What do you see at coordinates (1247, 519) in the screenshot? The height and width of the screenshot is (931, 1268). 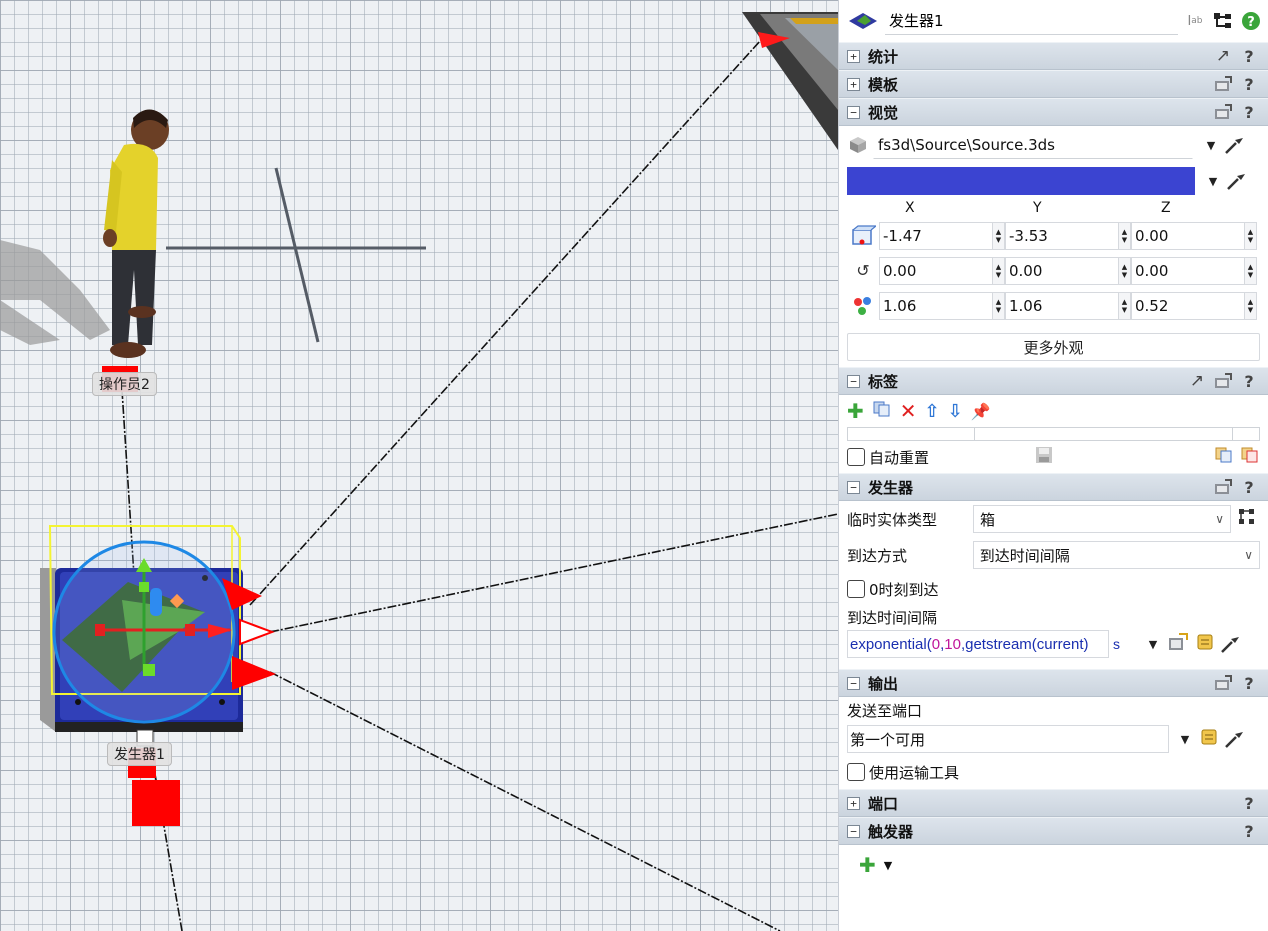 I see `item-type-tree-icon` at bounding box center [1247, 519].